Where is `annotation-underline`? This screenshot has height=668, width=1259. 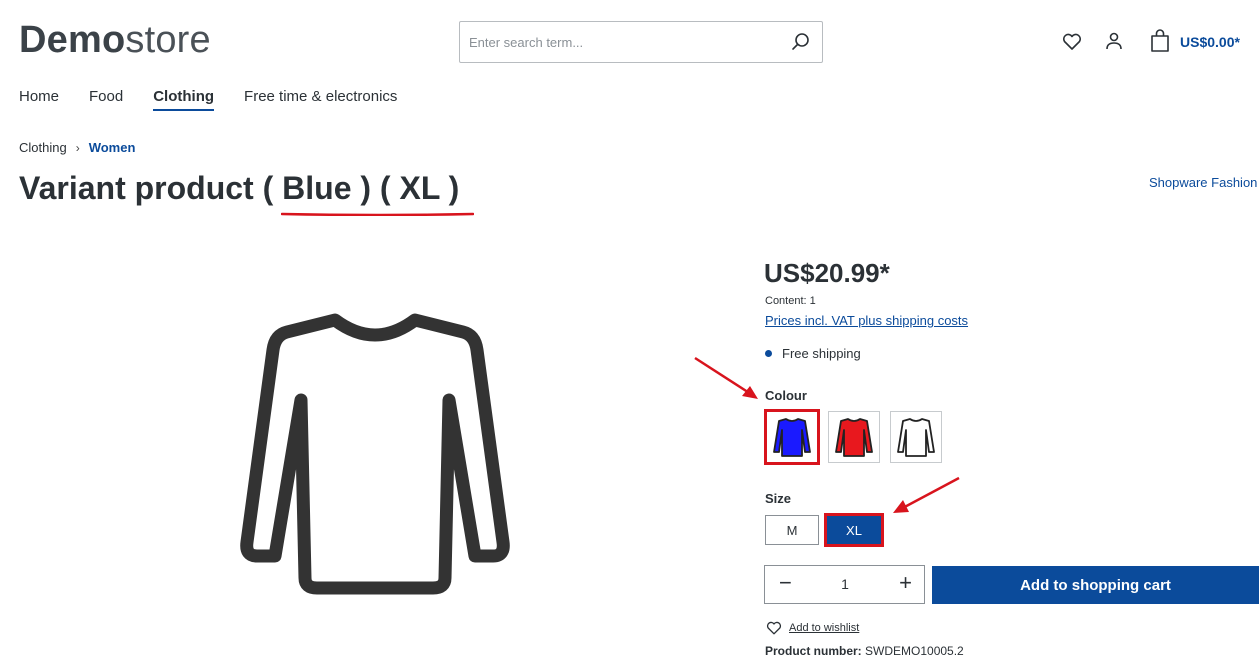 annotation-underline is located at coordinates (377, 214).